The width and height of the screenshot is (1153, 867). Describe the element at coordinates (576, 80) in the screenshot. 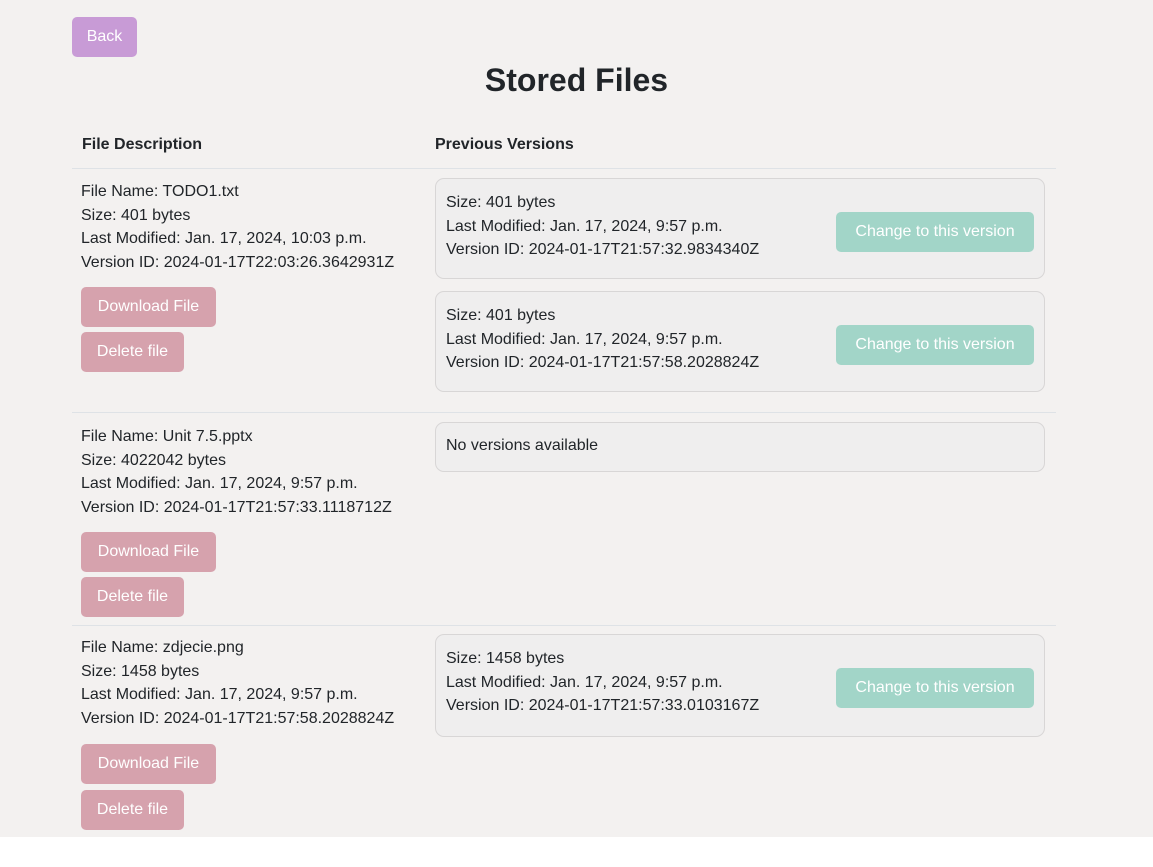

I see `page-title: Stored Files` at that location.